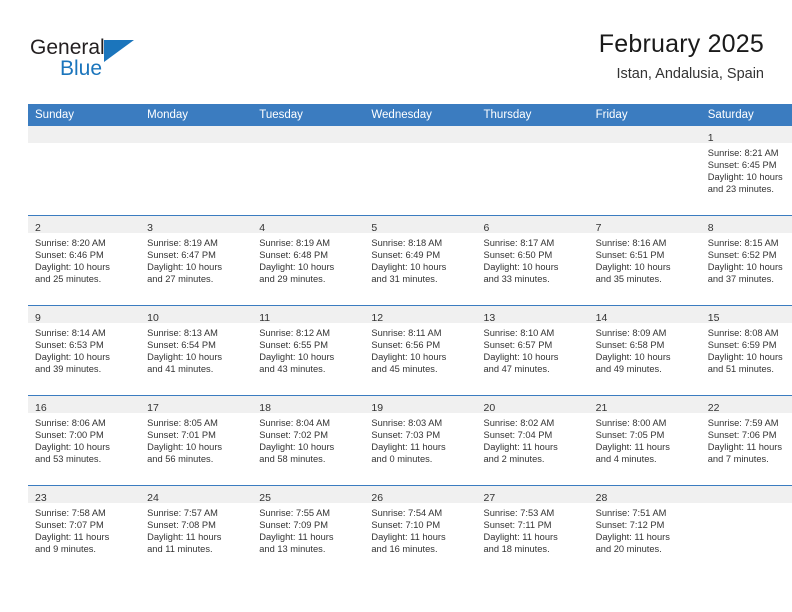 The image size is (792, 612). Describe the element at coordinates (630, 525) in the screenshot. I see `sunset-text: Sunset: 7:12 PM` at that location.